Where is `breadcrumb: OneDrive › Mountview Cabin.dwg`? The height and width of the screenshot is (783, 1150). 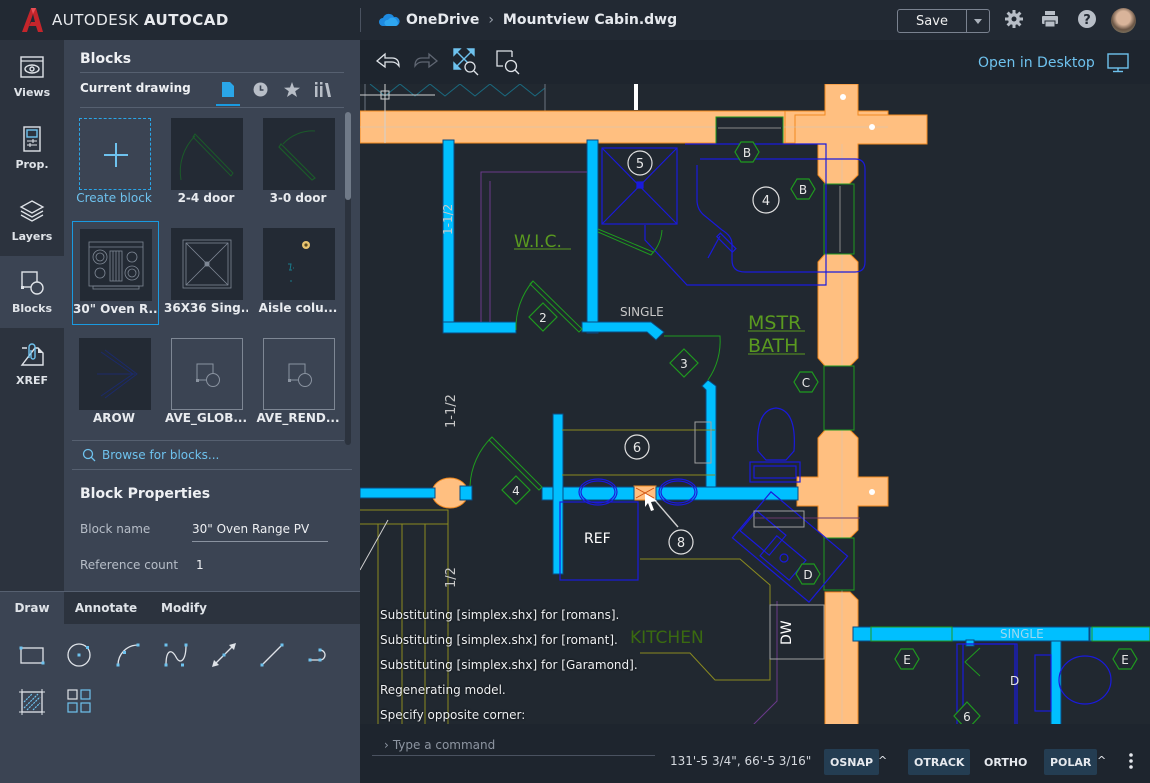 breadcrumb: OneDrive › Mountview Cabin.dwg is located at coordinates (527, 20).